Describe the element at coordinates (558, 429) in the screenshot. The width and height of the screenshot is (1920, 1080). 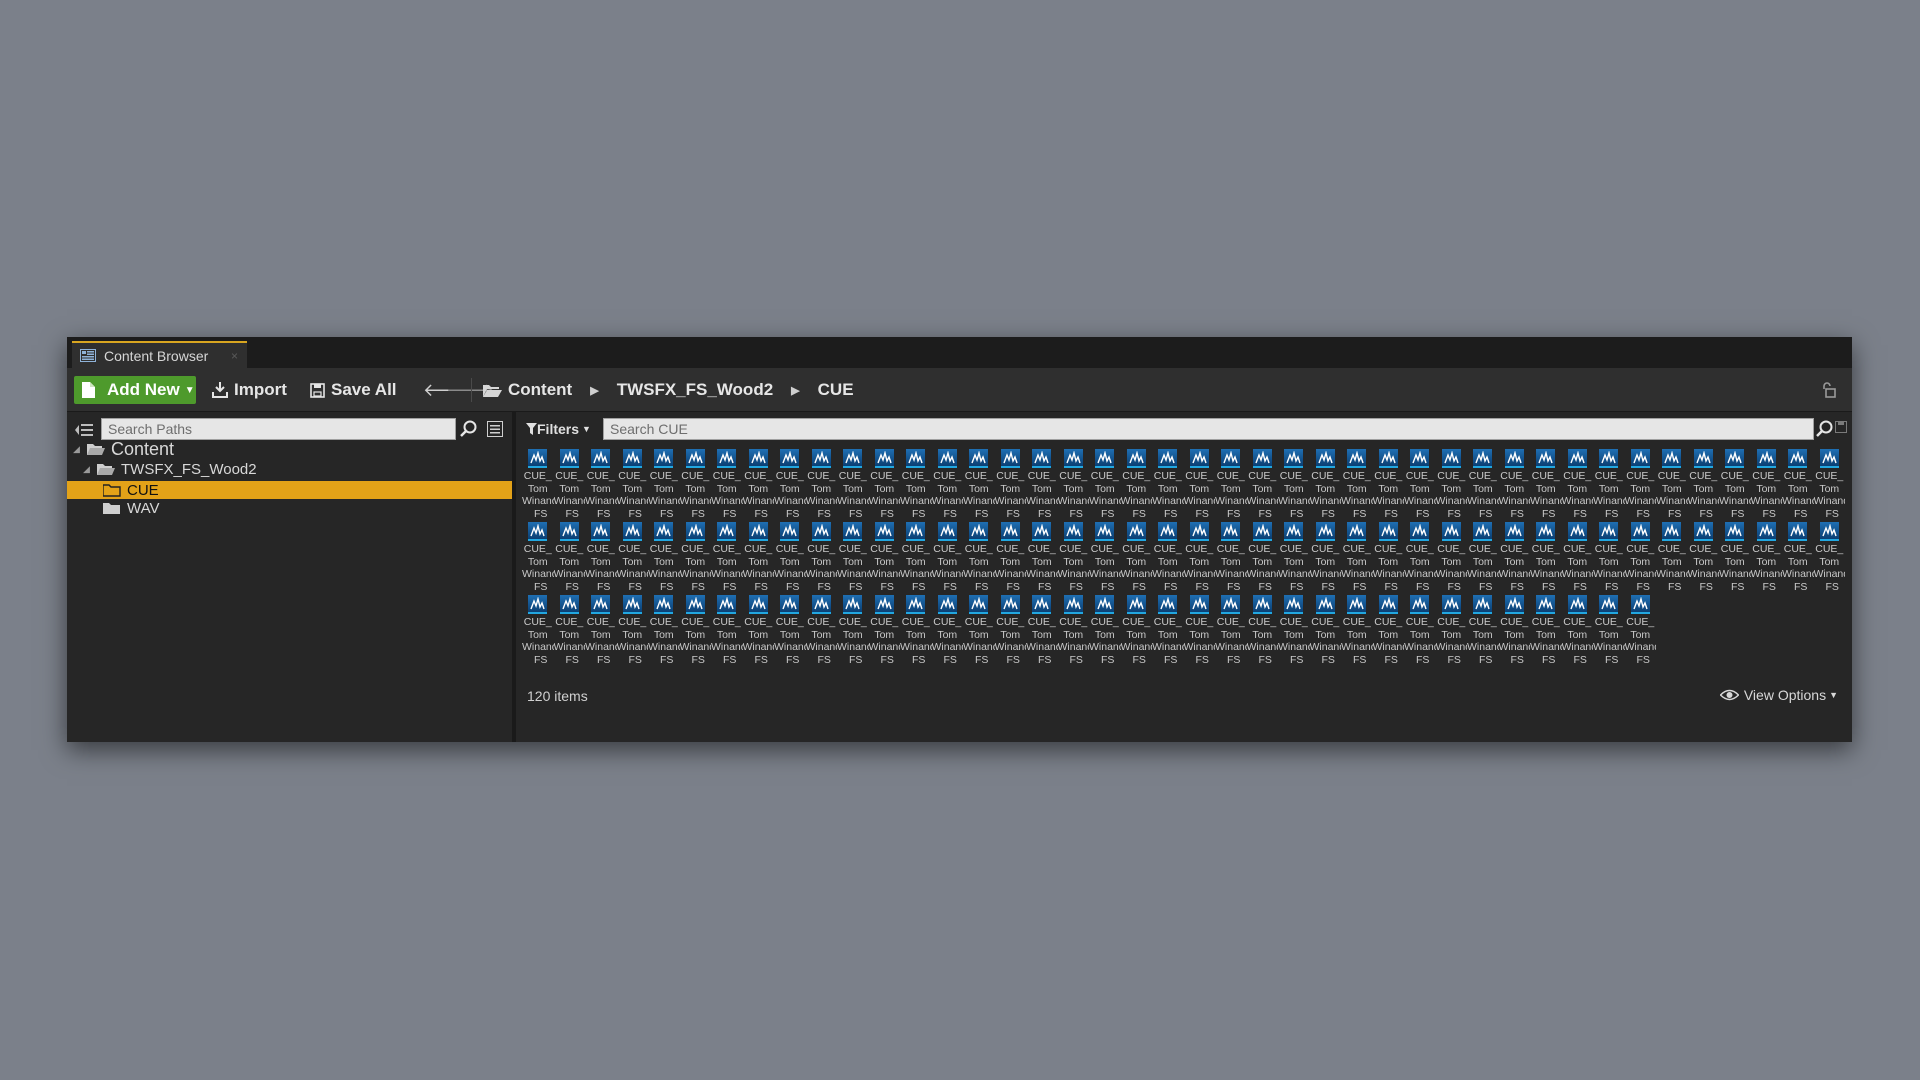
I see `filters-button: Filters ▼` at that location.